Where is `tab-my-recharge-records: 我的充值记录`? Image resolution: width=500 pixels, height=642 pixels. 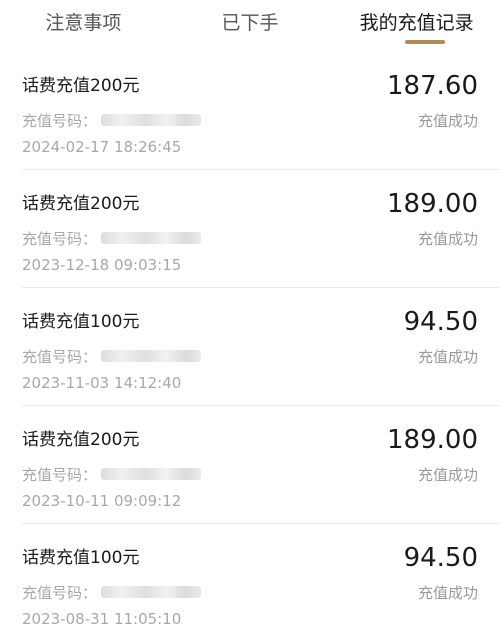
tab-my-recharge-records: 我的充值记录 is located at coordinates (416, 23).